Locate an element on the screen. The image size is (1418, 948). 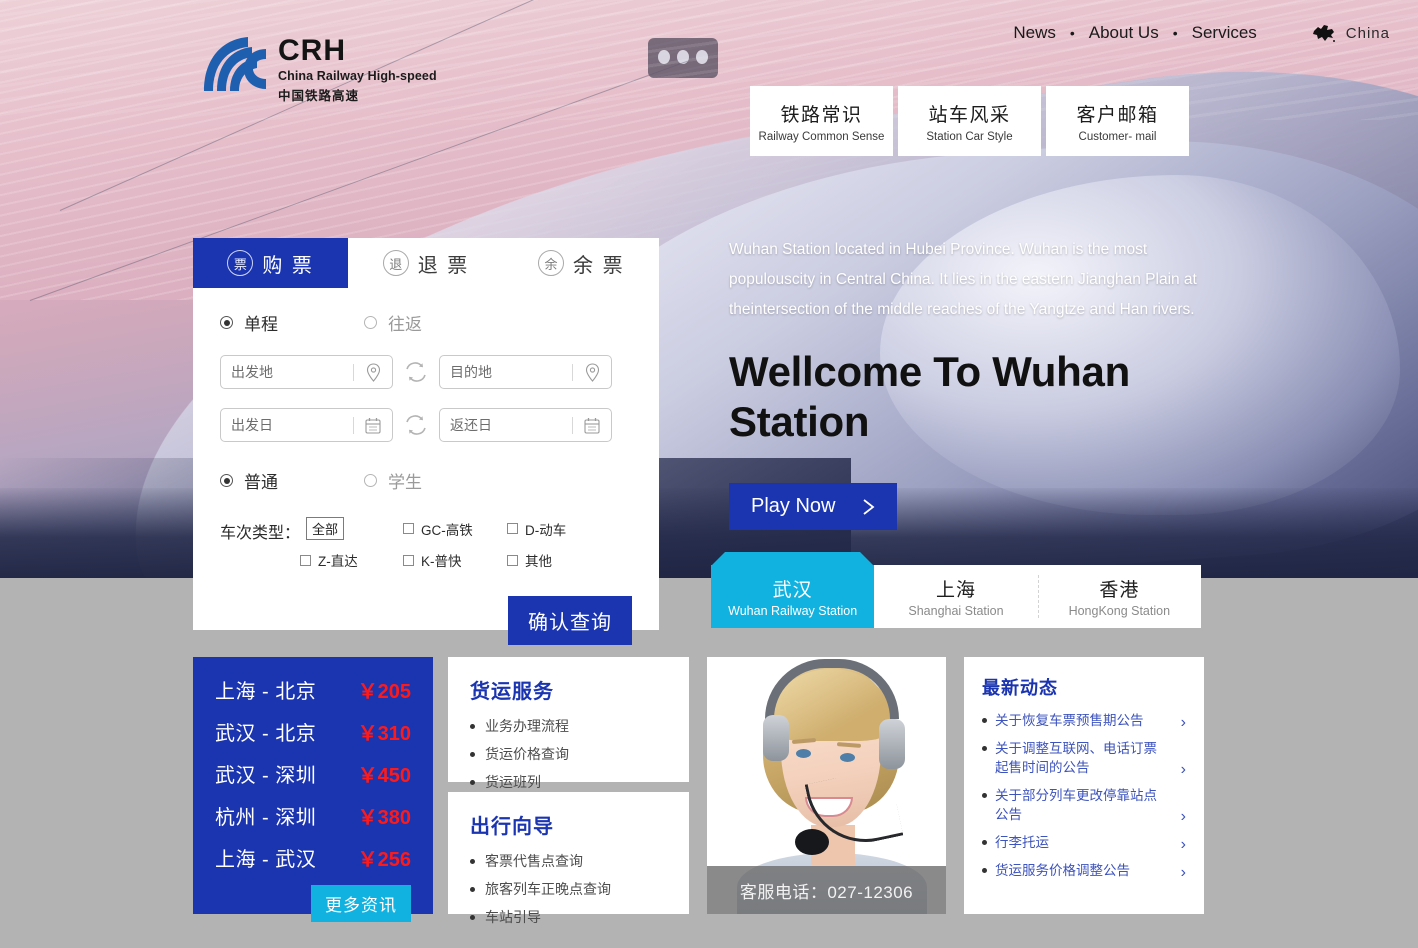
train-type-all-chip: 全部 is located at coordinates (325, 528).